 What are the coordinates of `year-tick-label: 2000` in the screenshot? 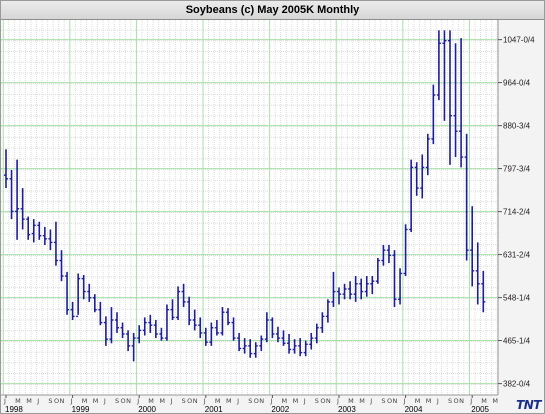 It's located at (147, 409).